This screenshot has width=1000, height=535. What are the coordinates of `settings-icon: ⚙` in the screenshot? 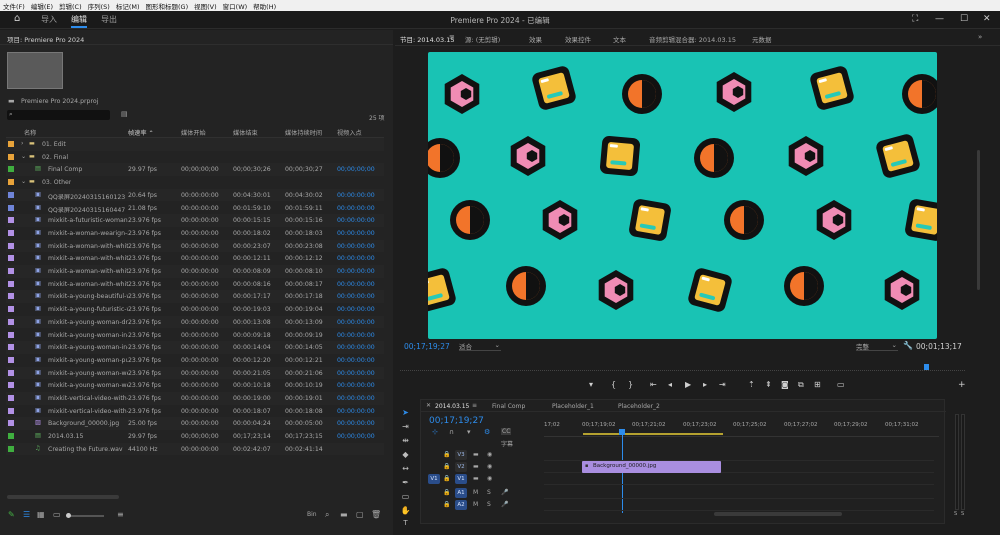 It's located at (487, 432).